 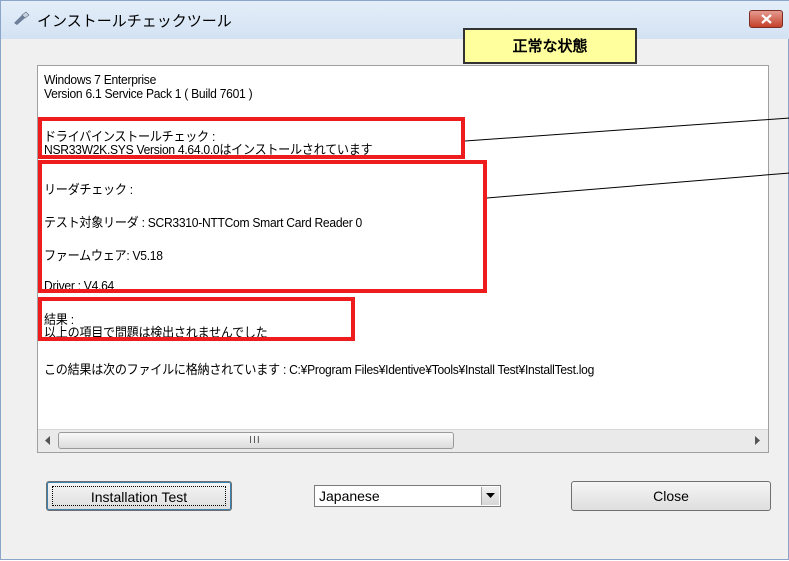 I want to click on language-dropdown-button, so click(x=490, y=496).